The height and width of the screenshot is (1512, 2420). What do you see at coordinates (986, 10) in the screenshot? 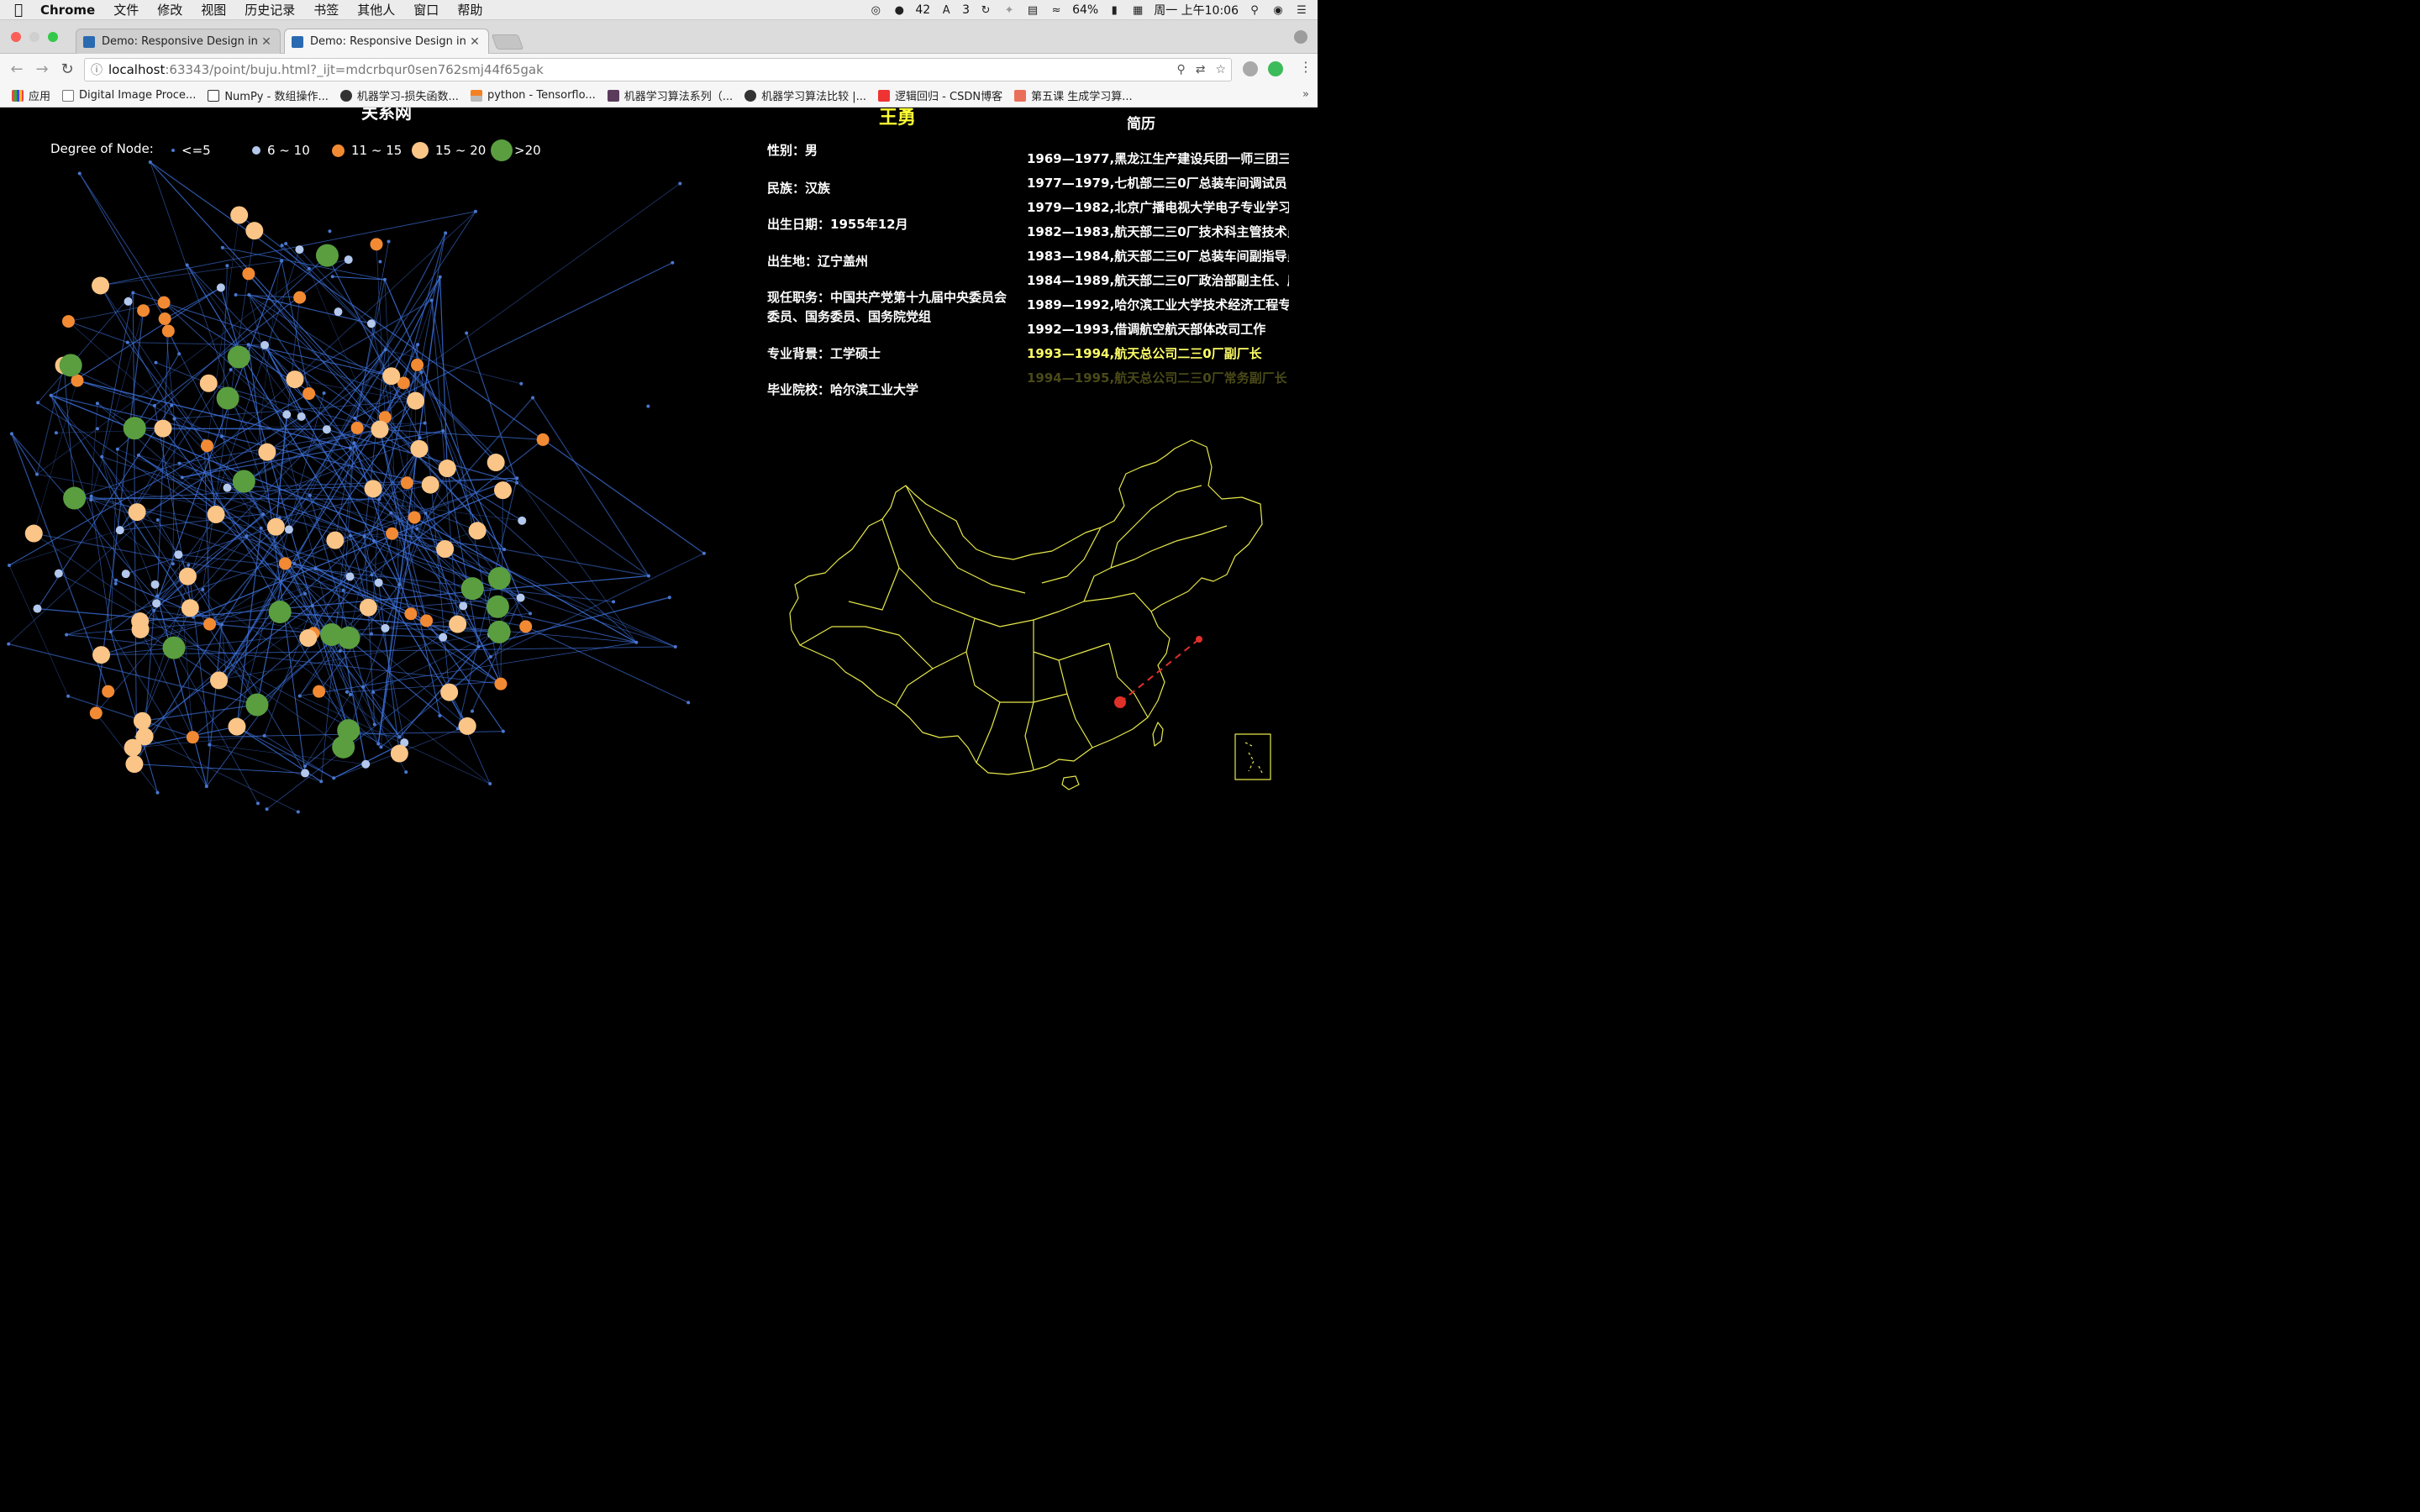
I see `sync-icon: ↻` at bounding box center [986, 10].